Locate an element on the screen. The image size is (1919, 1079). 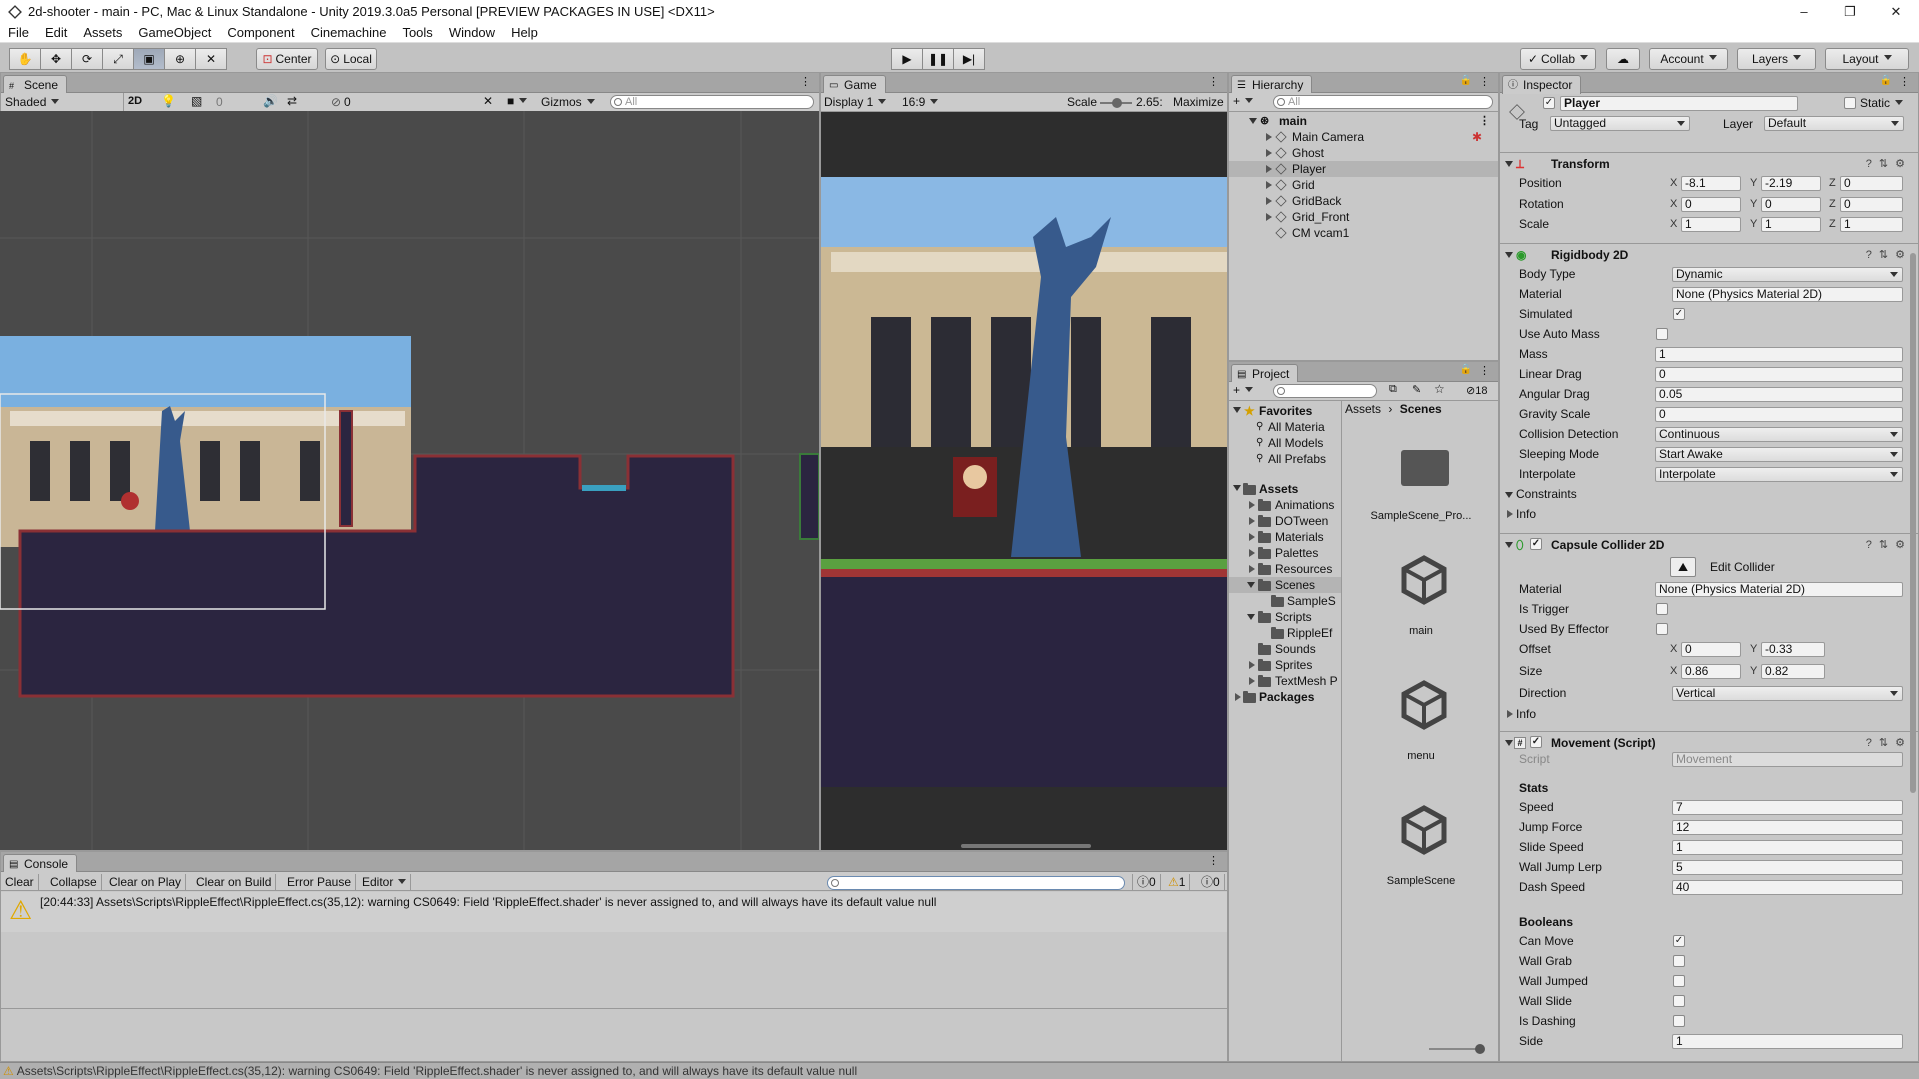
breadcrumb-assets: Assets is located at coordinates (1363, 409).